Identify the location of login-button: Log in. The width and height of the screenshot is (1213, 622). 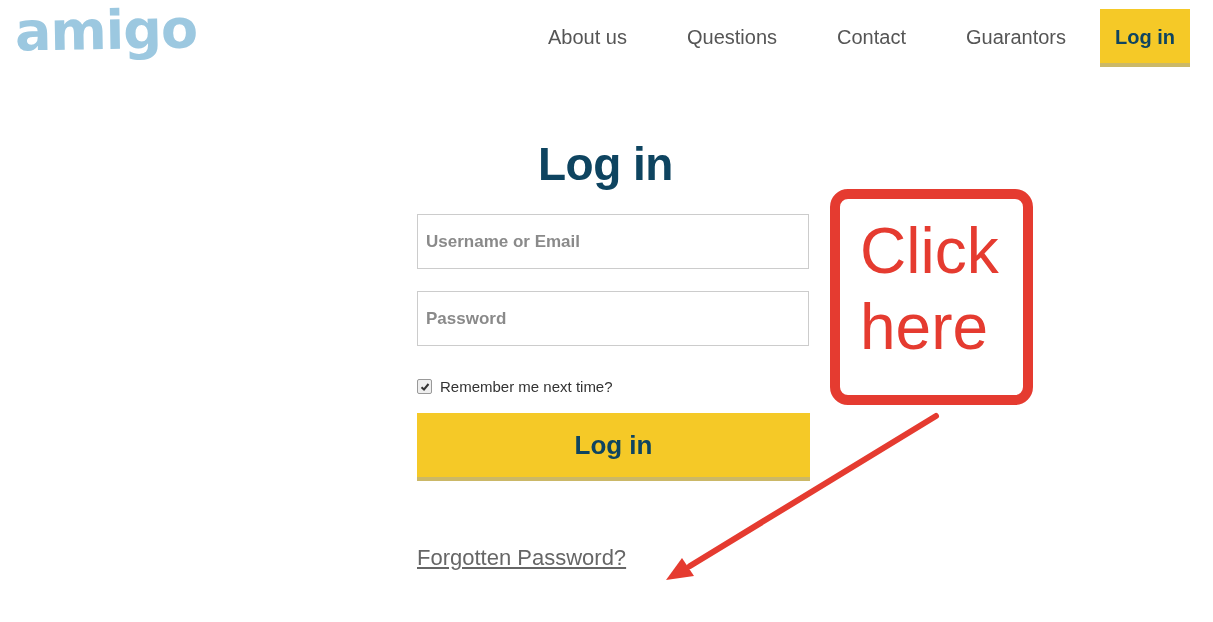
(613, 447).